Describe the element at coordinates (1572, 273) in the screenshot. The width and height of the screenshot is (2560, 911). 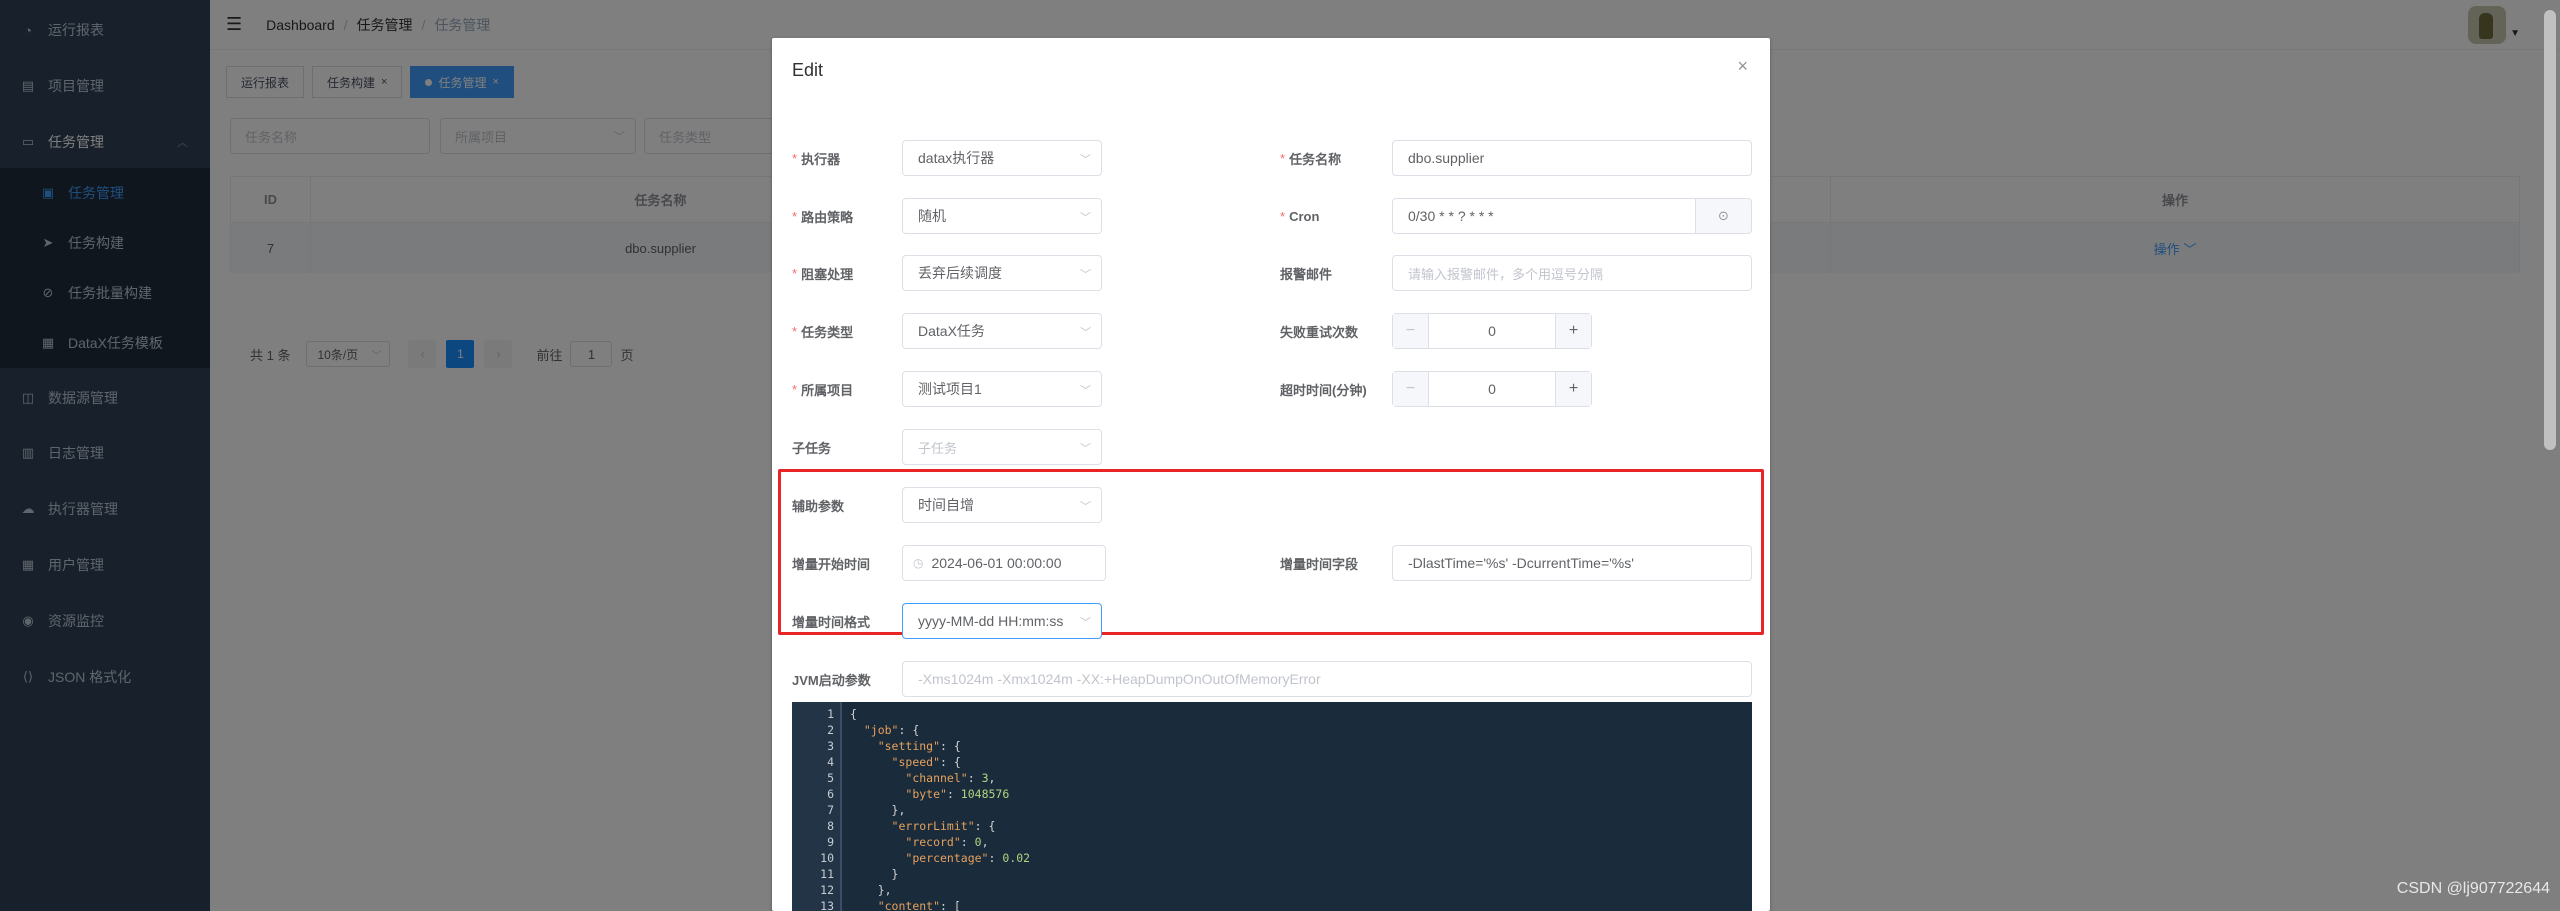
I see `alarm-email-input: 请输入报警邮件，多个用逗号分隔` at that location.